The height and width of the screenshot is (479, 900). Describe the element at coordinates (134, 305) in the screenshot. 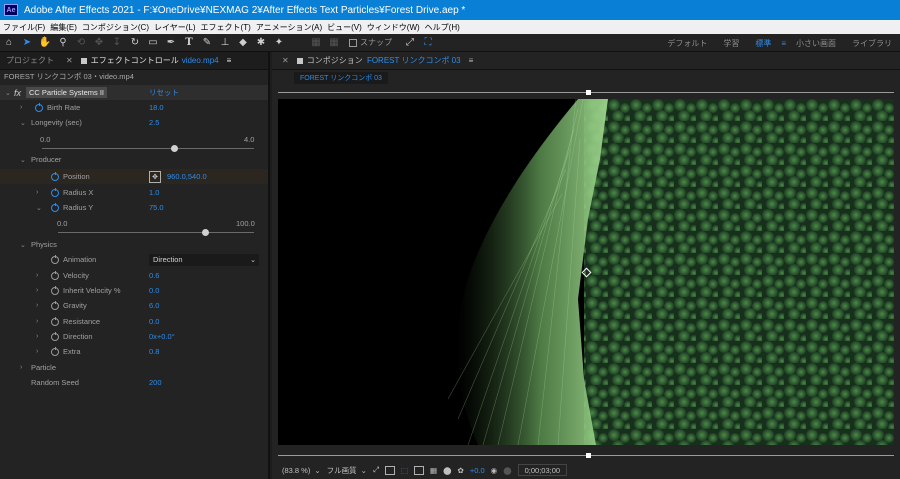

I see `prop-gravity: › Gravity 6.0` at that location.